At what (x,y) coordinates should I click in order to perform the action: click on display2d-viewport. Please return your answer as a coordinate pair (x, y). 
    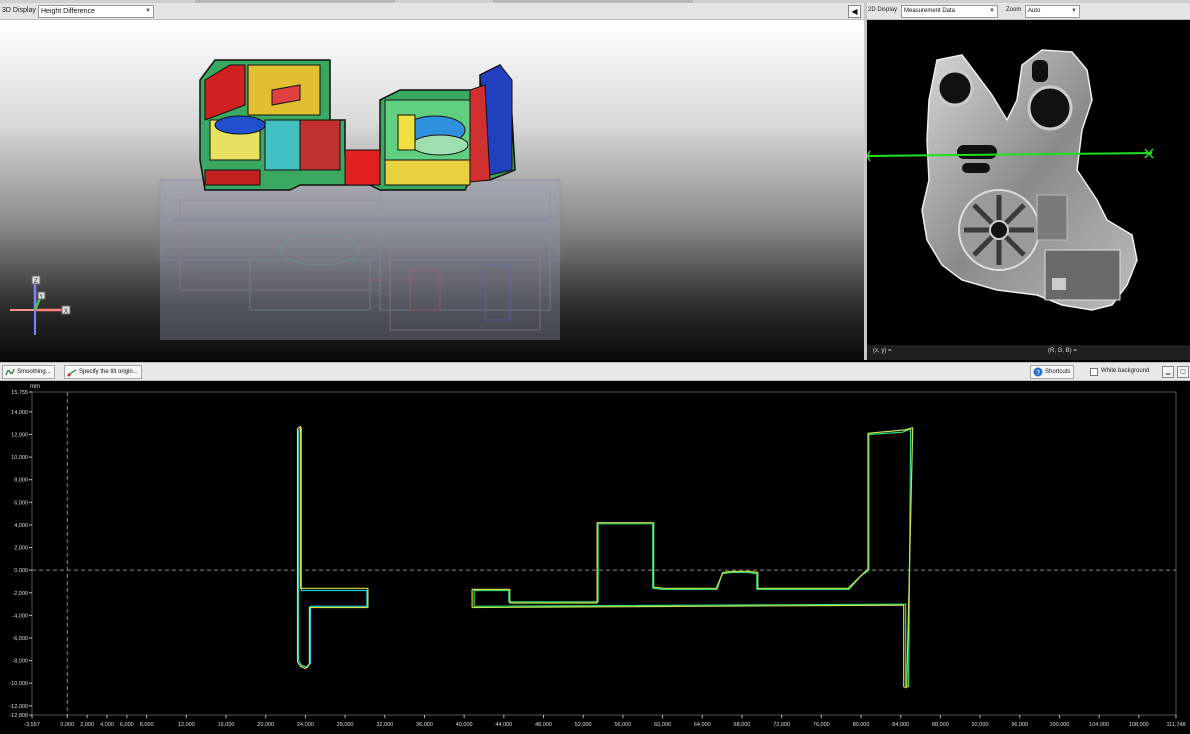
    Looking at the image, I should click on (1028, 182).